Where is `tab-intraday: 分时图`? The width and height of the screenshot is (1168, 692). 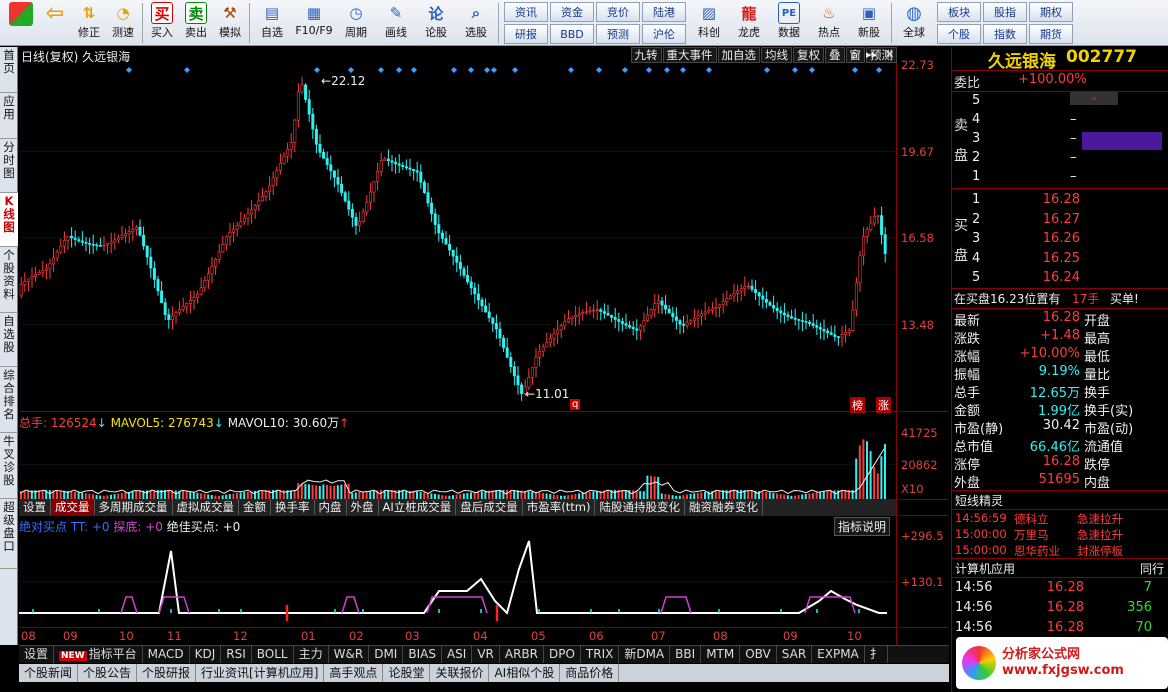
tab-intraday: 分时图 is located at coordinates (9, 166).